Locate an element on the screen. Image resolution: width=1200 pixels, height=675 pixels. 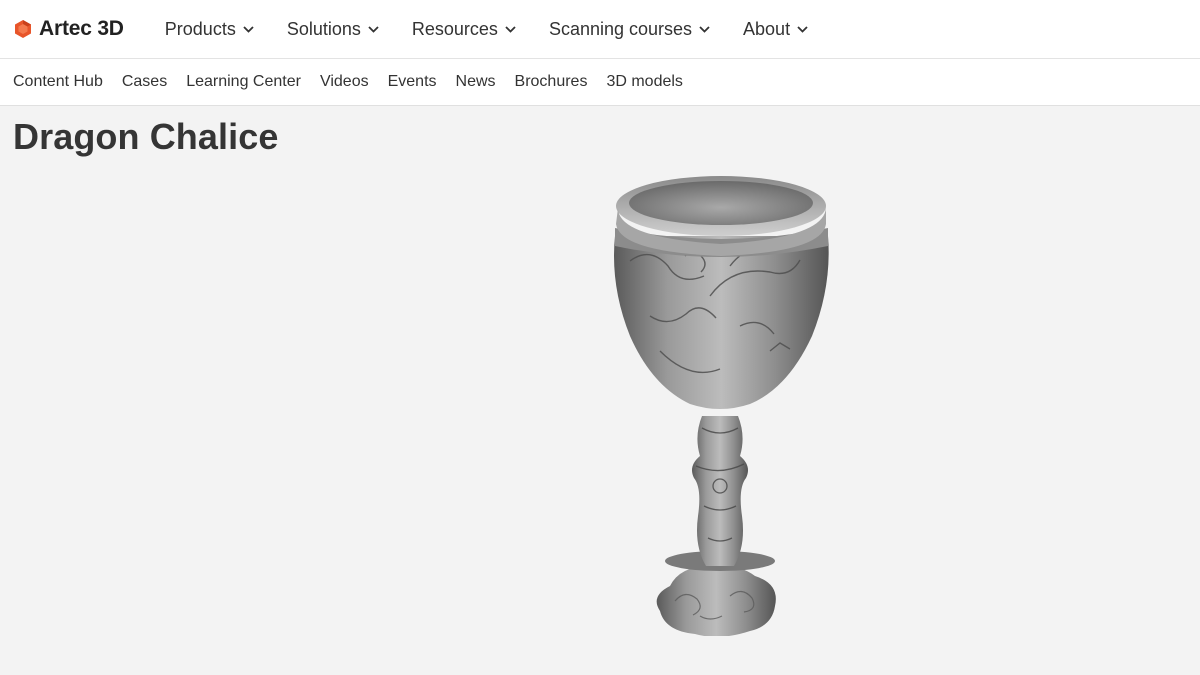
nav-item-label: Products is located at coordinates (200, 28).